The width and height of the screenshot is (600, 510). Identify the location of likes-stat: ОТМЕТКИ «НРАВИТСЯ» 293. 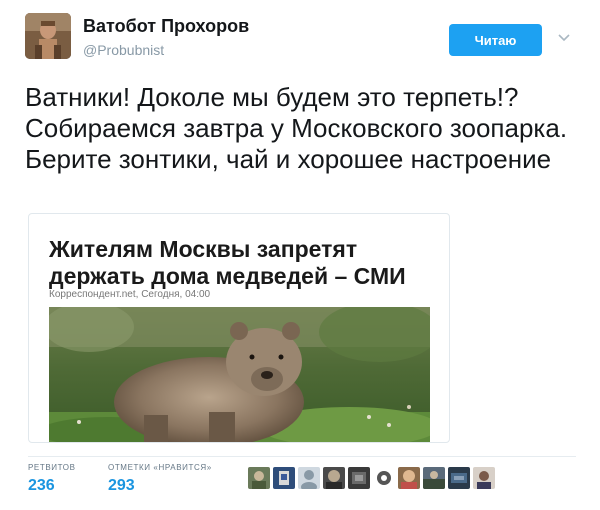
(160, 479).